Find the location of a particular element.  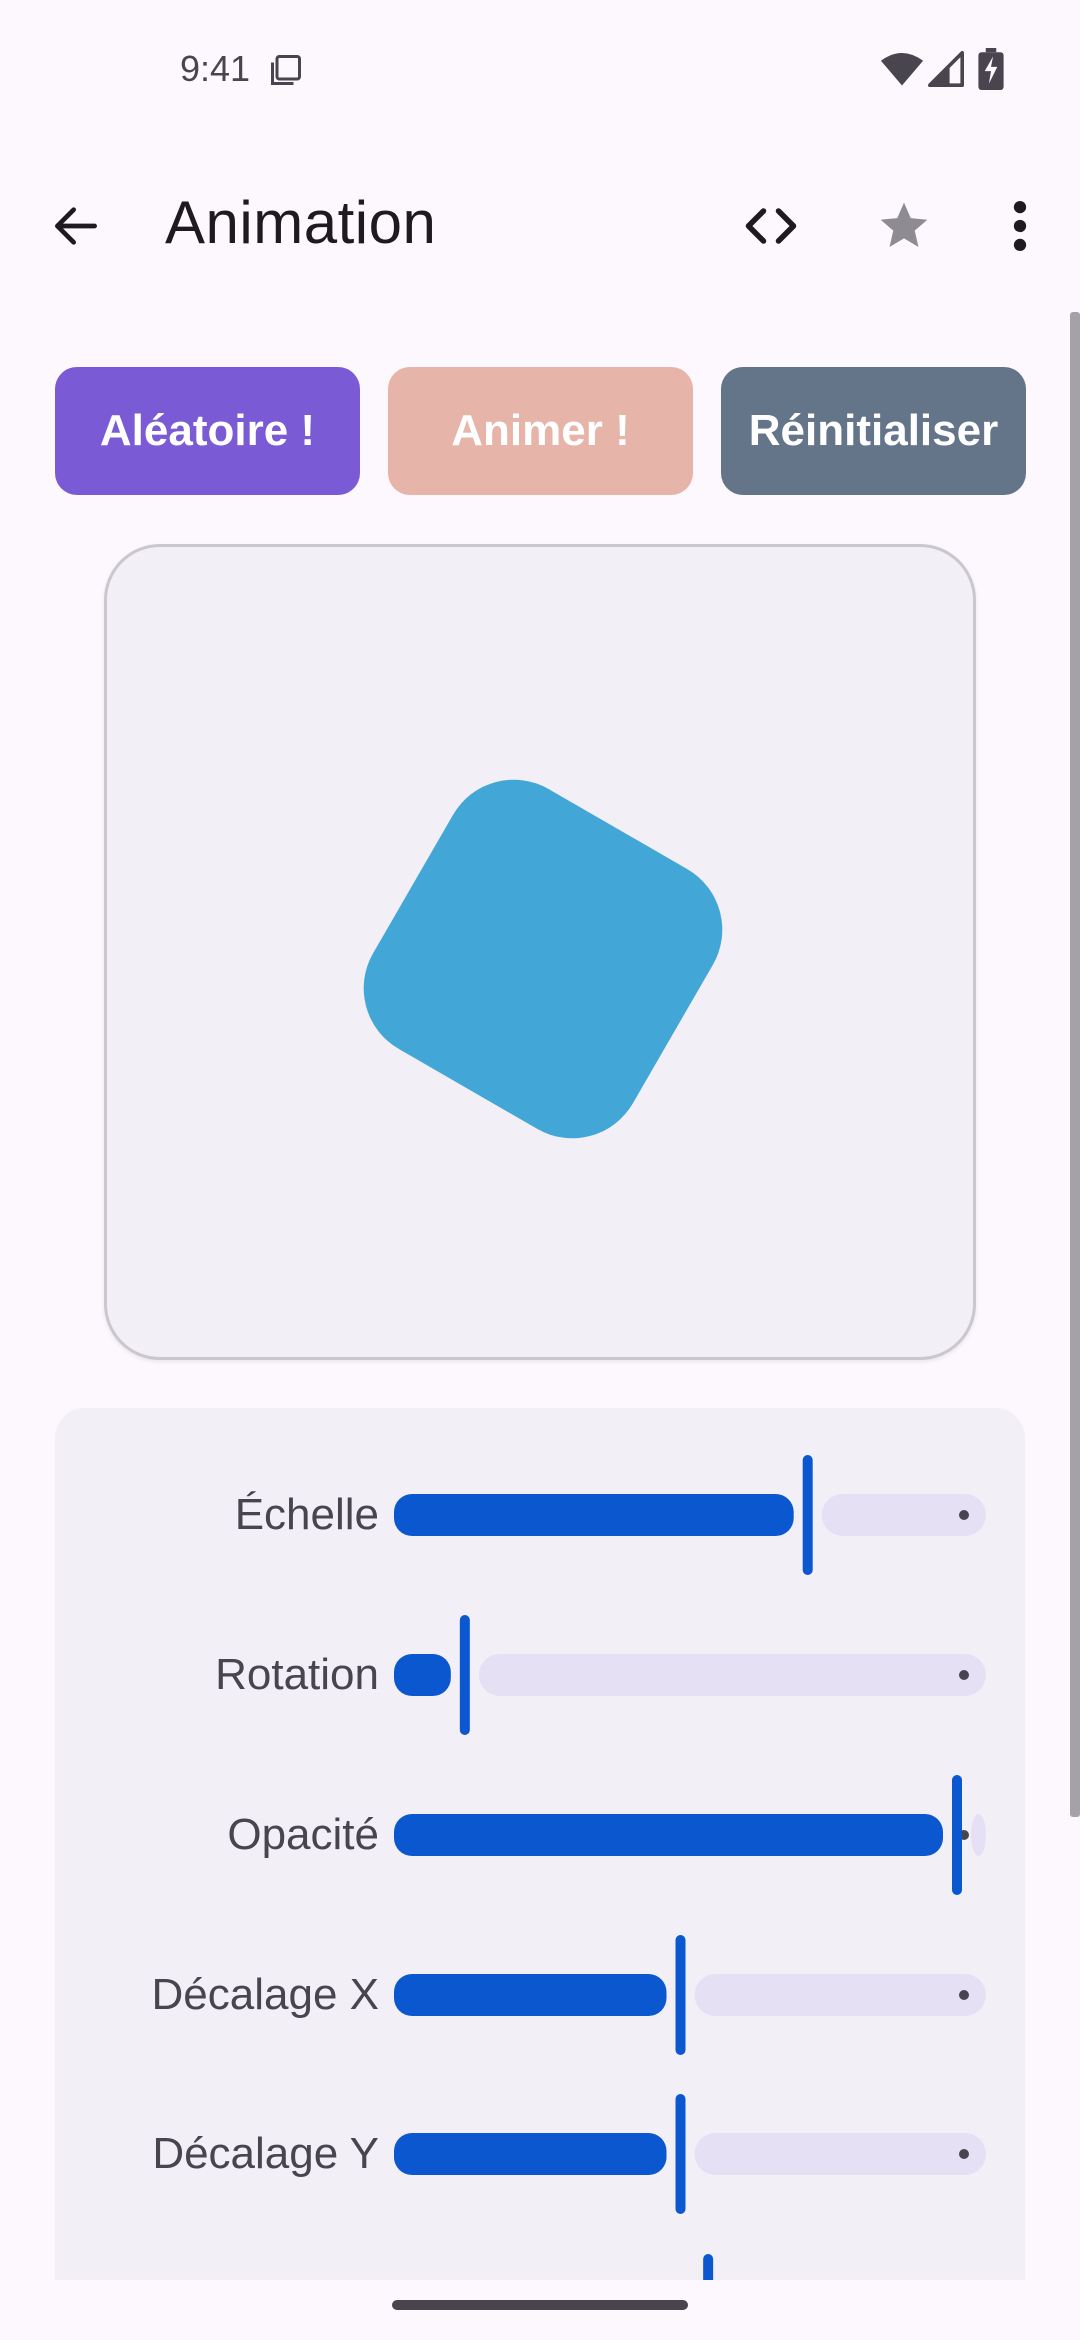

offset-y-slider is located at coordinates (699, 2154).